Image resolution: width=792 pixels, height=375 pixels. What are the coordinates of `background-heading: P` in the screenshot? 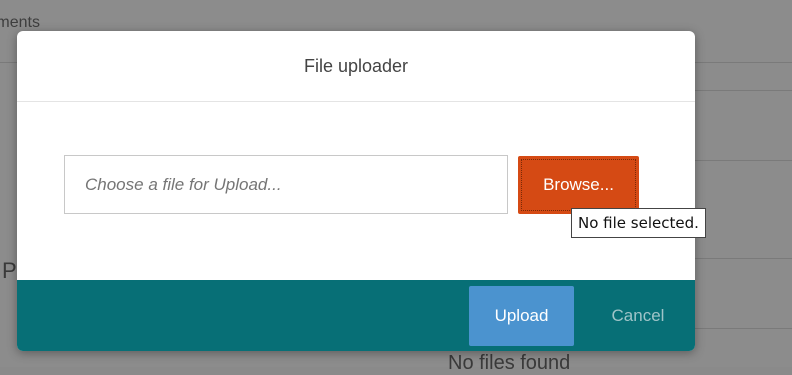 It's located at (9, 270).